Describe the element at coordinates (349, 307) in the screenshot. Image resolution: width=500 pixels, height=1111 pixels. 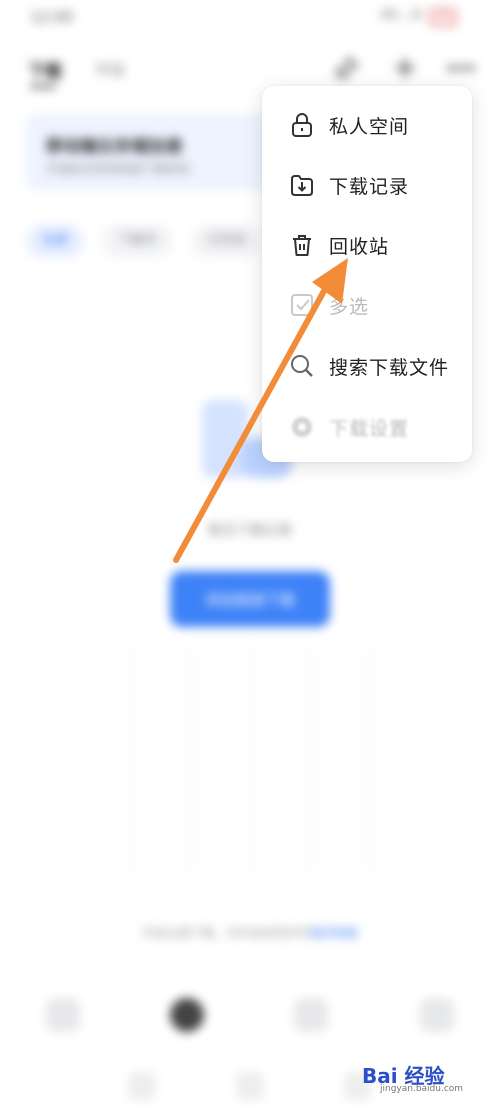
I see `menu-item-label: 多选` at that location.